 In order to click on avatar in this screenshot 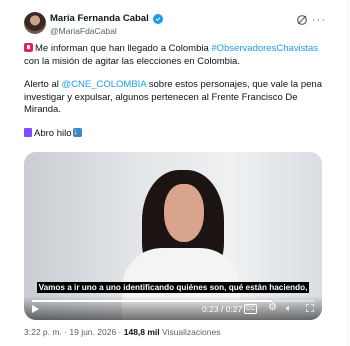, I will do `click(35, 23)`.